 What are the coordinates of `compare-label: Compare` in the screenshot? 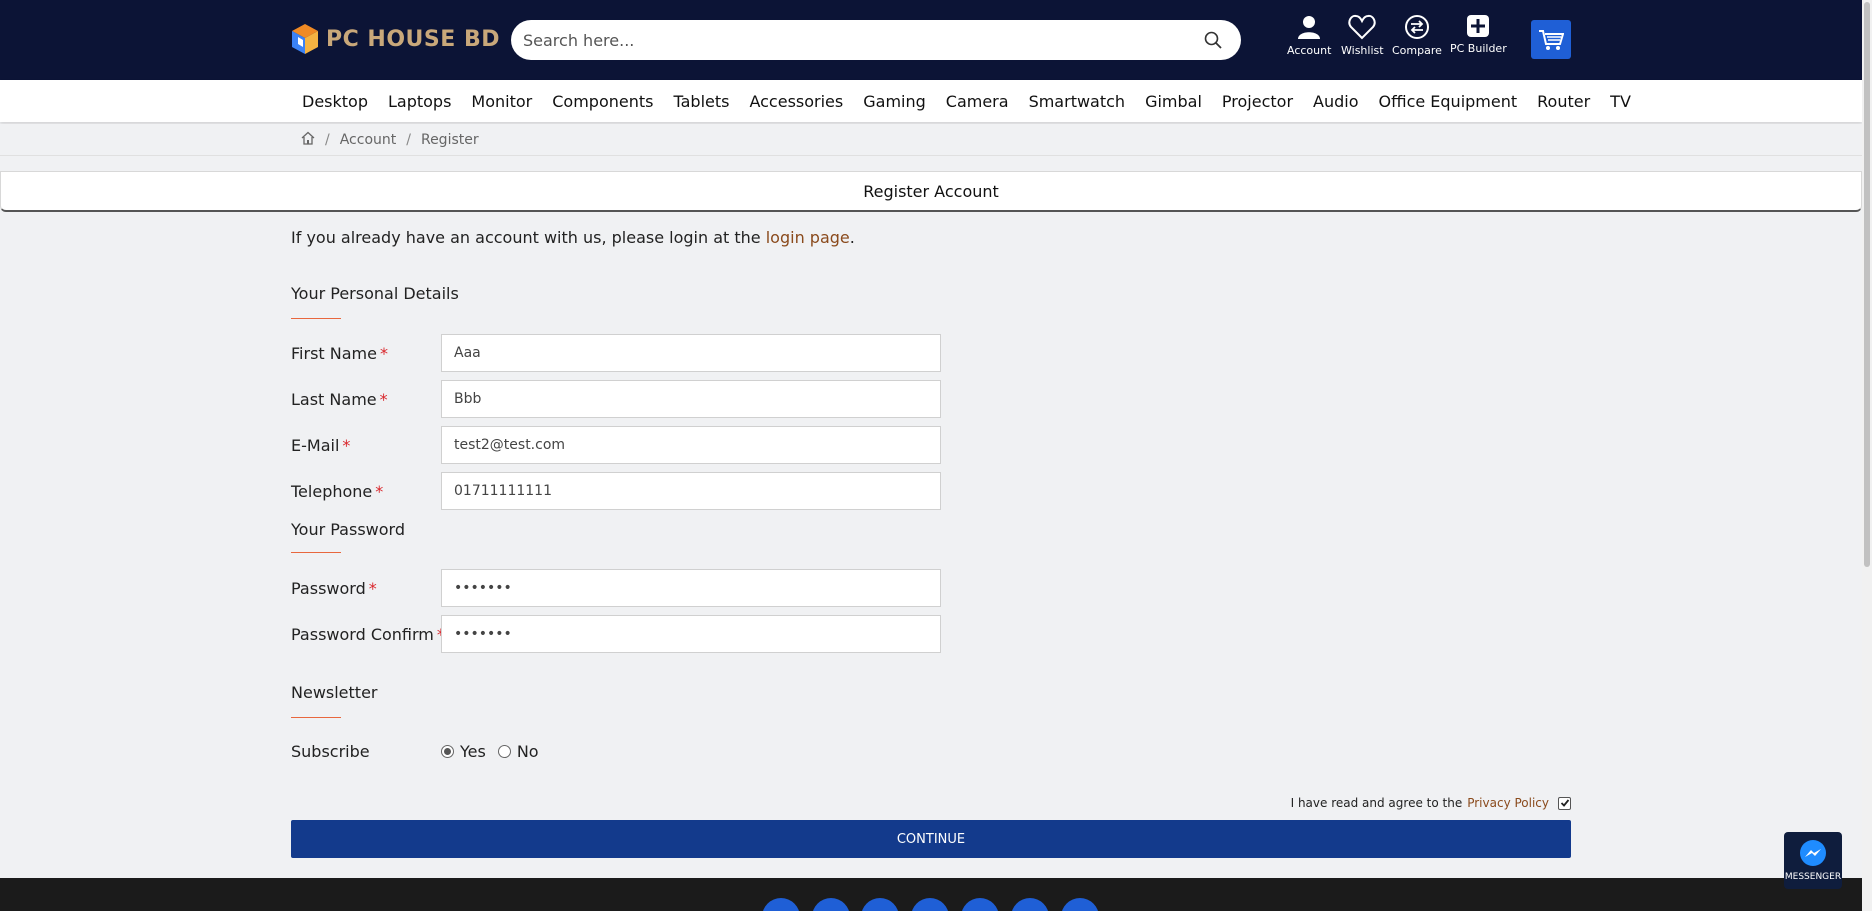 It's located at (1417, 50).